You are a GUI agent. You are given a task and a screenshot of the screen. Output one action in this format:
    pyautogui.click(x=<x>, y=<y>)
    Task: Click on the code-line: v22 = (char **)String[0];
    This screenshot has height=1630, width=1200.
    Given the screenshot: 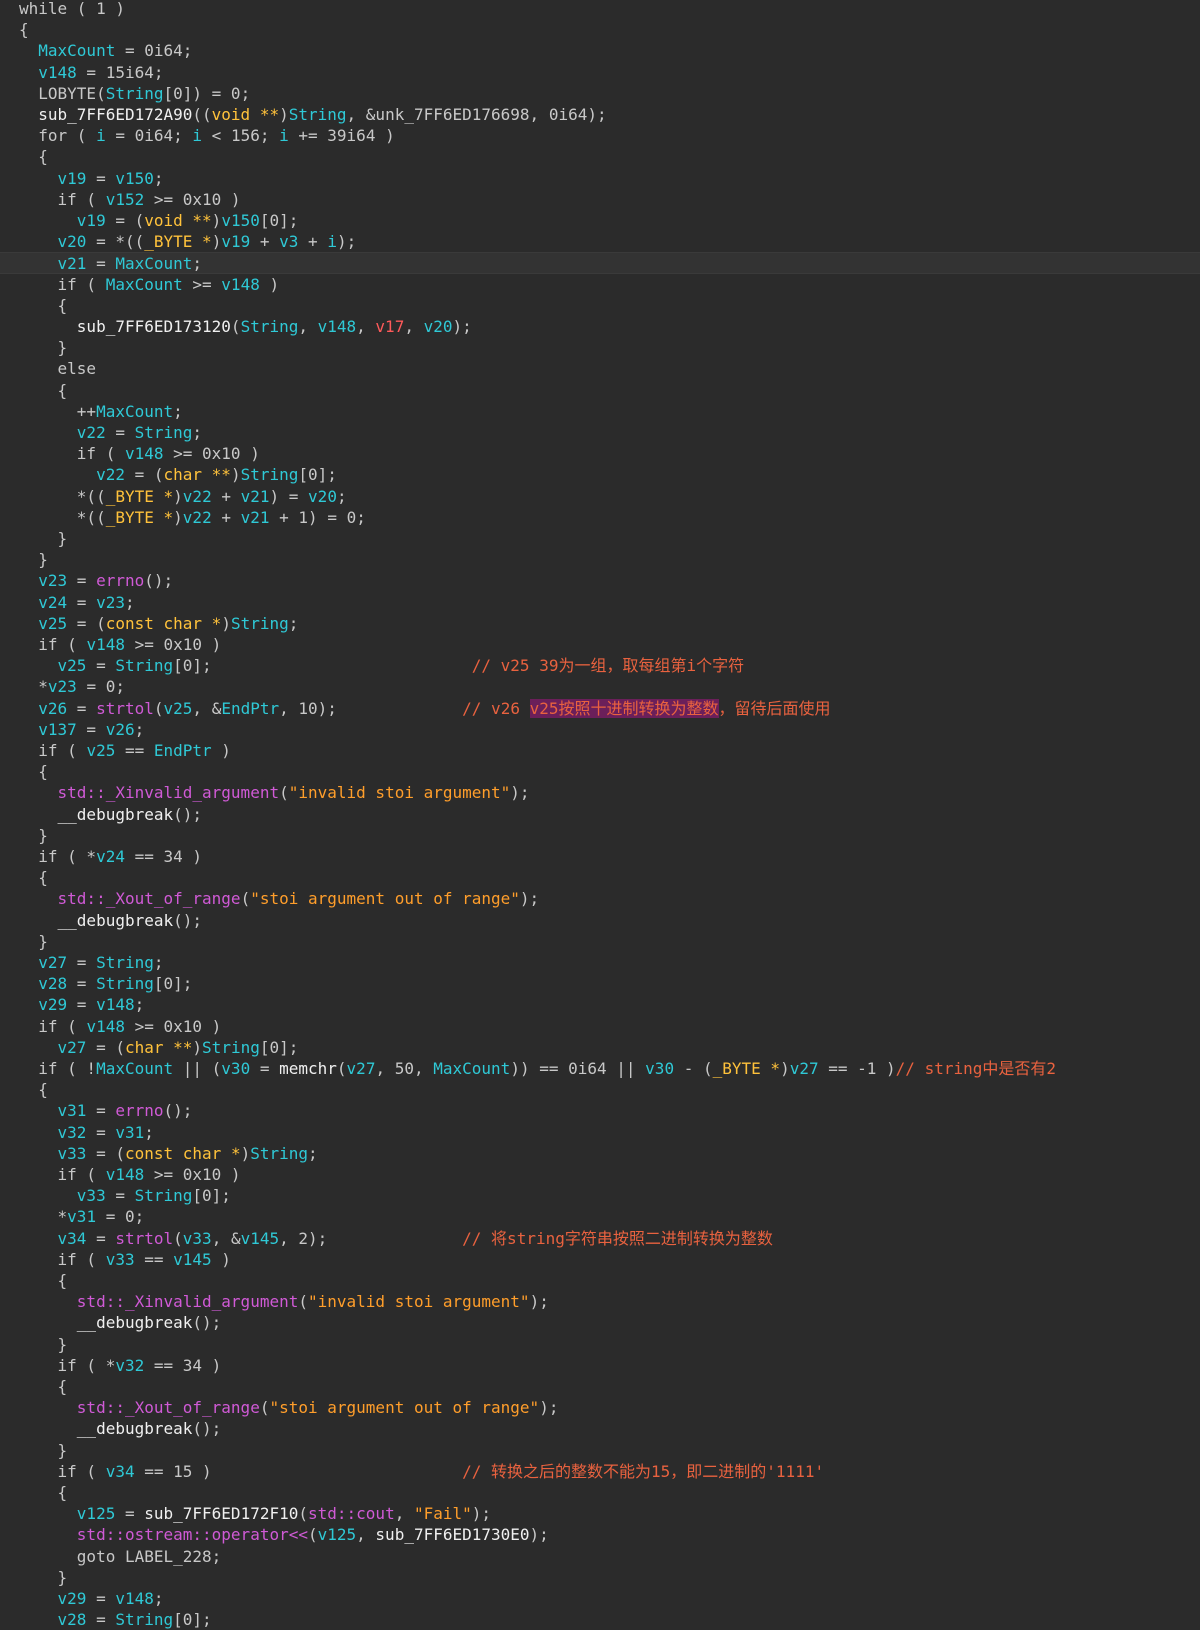 What is the action you would take?
    pyautogui.click(x=600, y=474)
    